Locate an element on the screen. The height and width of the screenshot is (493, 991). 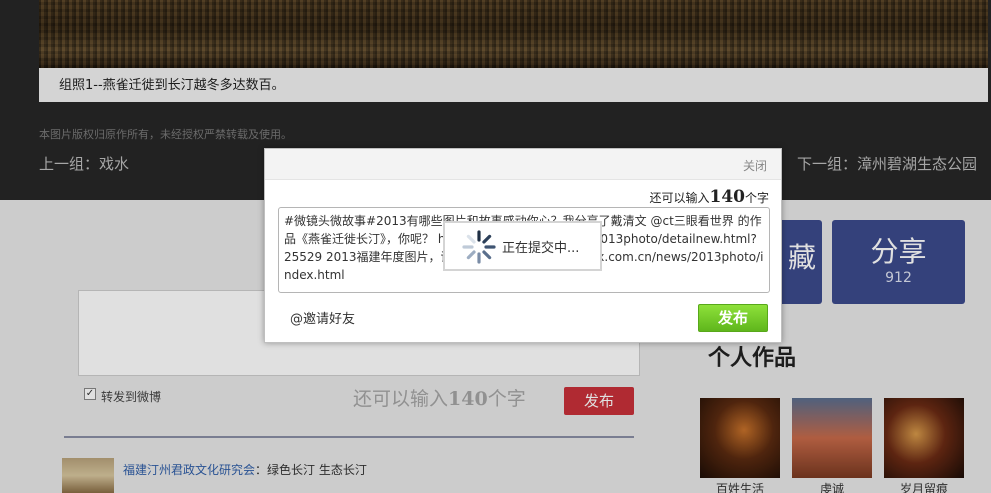
publish-button: 发布 is located at coordinates (733, 318).